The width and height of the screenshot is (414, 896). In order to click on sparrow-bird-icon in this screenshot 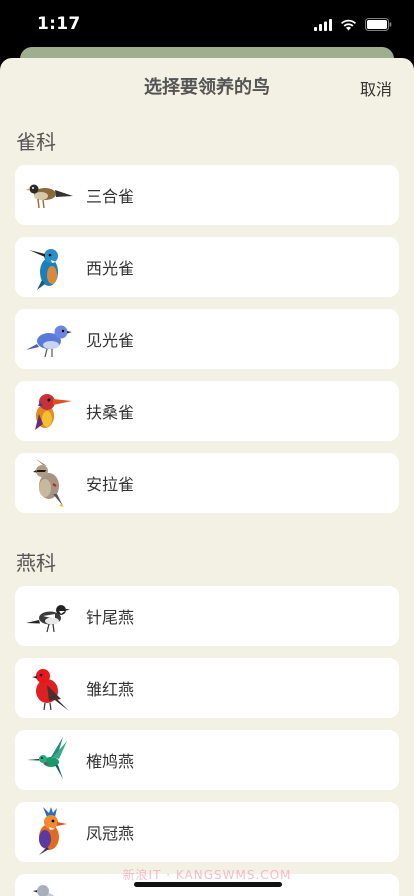, I will do `click(50, 195)`.